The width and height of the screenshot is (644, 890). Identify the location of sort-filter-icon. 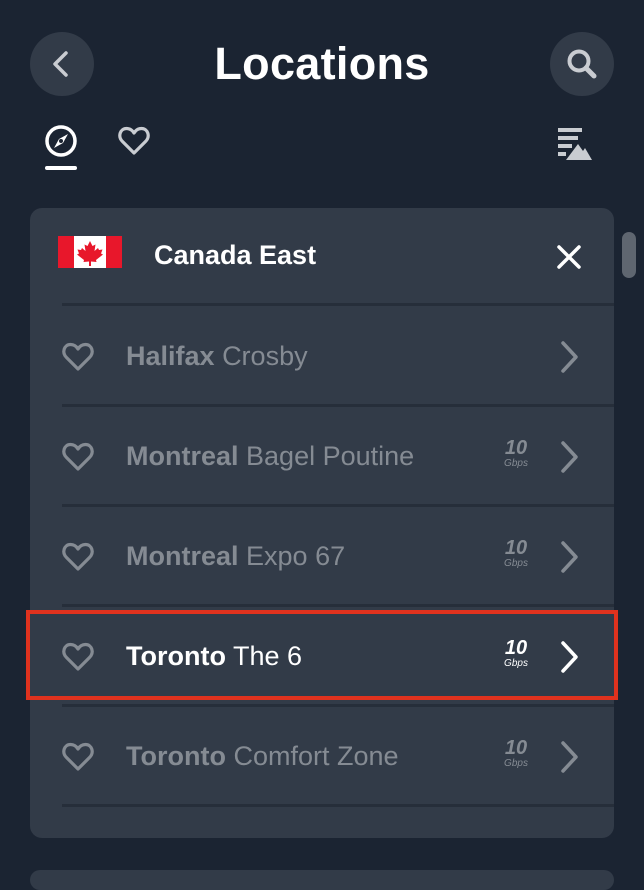
(575, 144).